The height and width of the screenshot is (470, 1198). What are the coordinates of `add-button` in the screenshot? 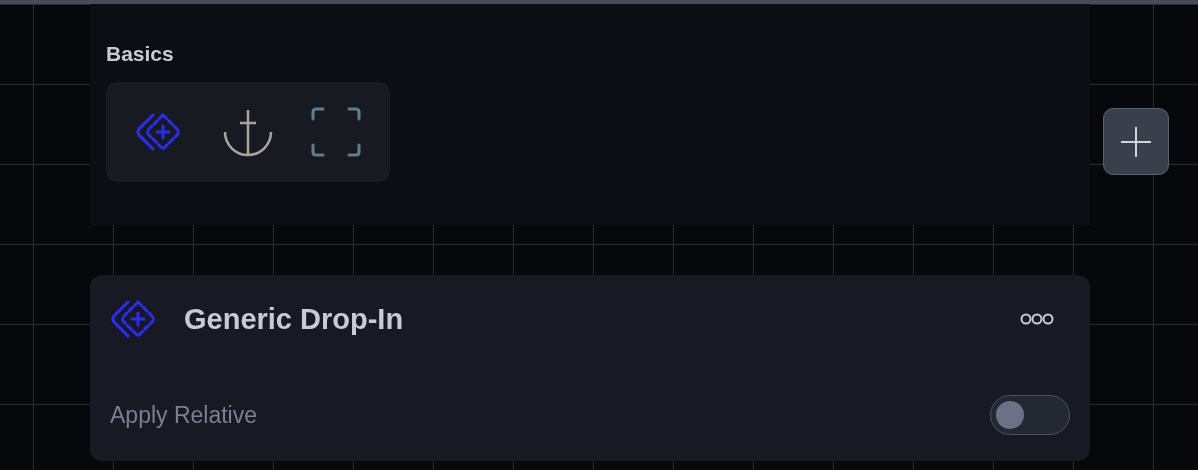 It's located at (1136, 141).